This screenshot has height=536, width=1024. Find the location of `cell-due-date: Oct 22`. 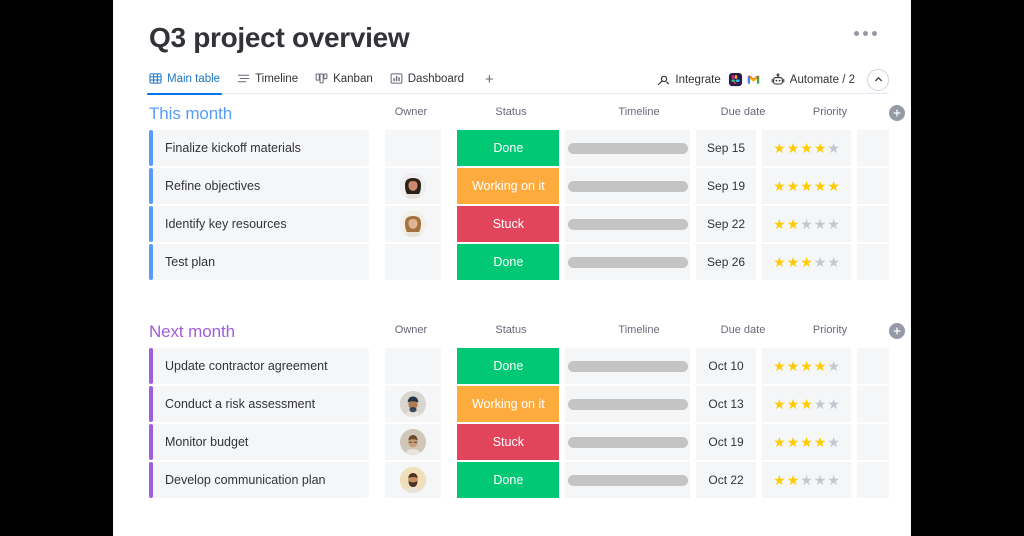

cell-due-date: Oct 22 is located at coordinates (726, 480).